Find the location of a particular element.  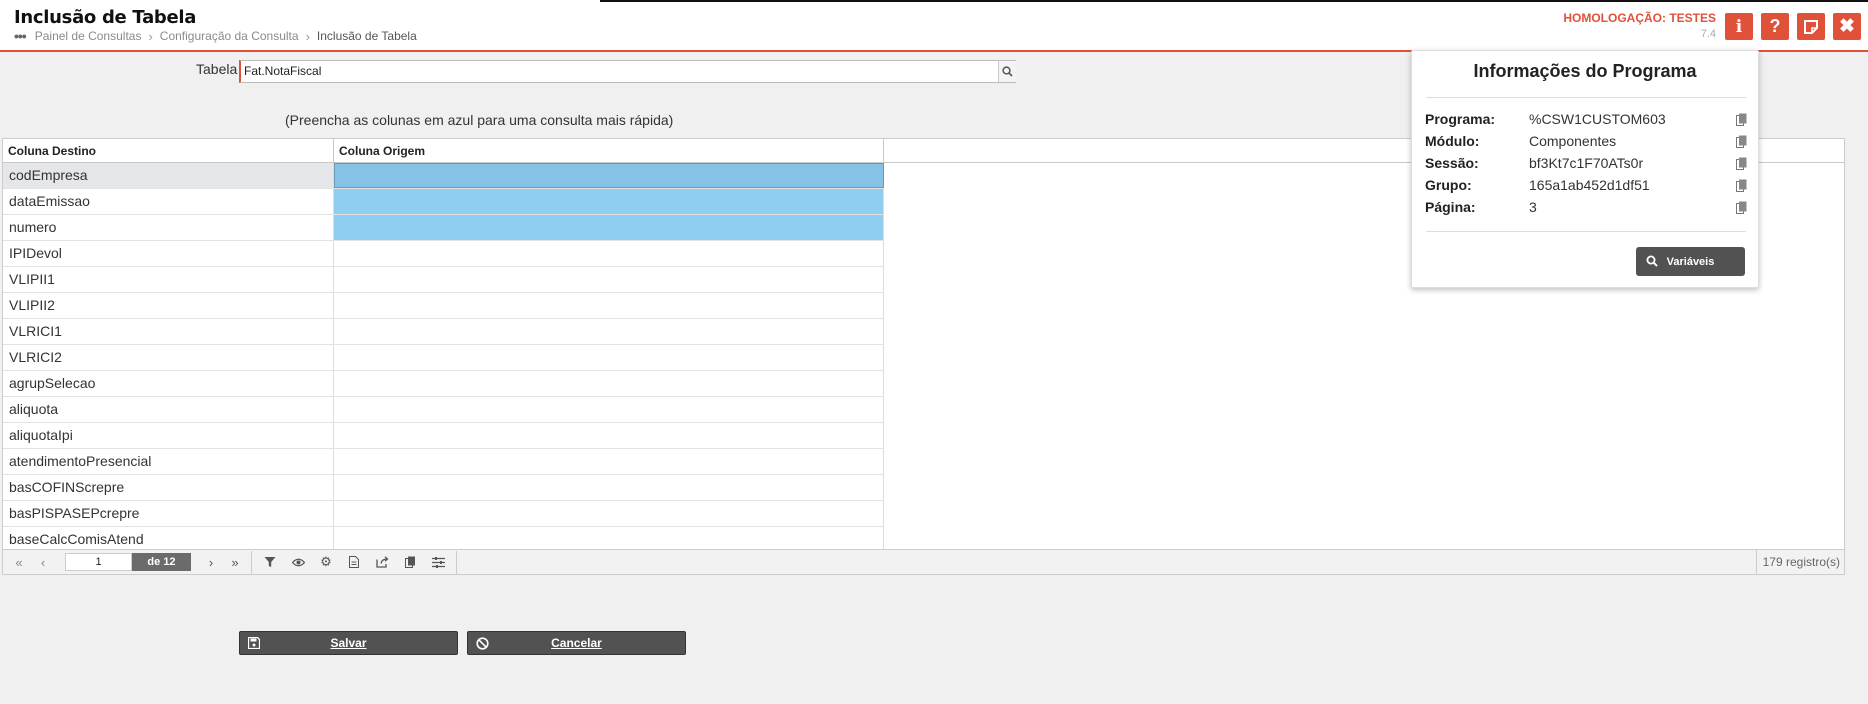

info-row: Página: 3 is located at coordinates (1586, 209).